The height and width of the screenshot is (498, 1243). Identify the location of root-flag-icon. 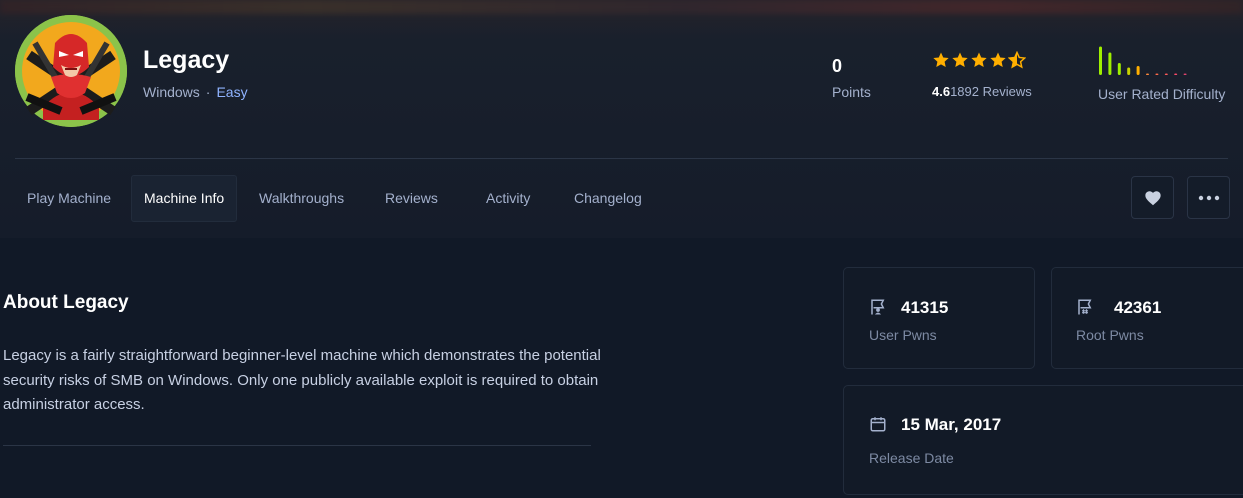
(1085, 307).